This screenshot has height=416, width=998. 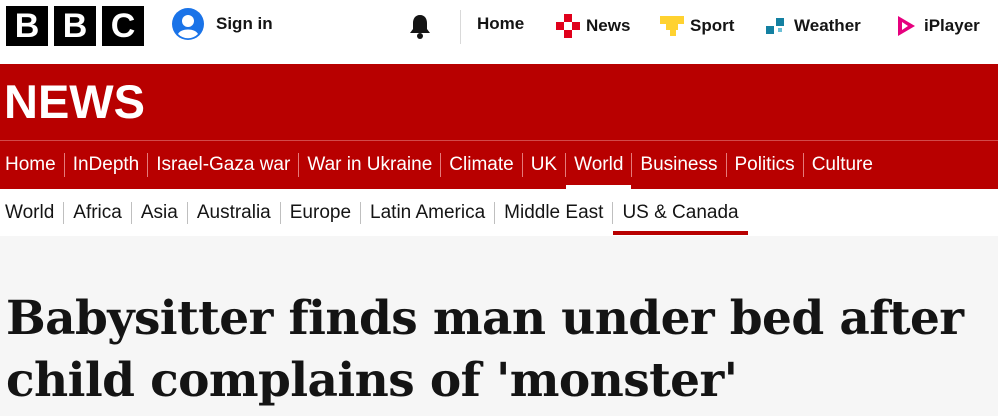 I want to click on nav-item-politics: Politics, so click(x=765, y=165).